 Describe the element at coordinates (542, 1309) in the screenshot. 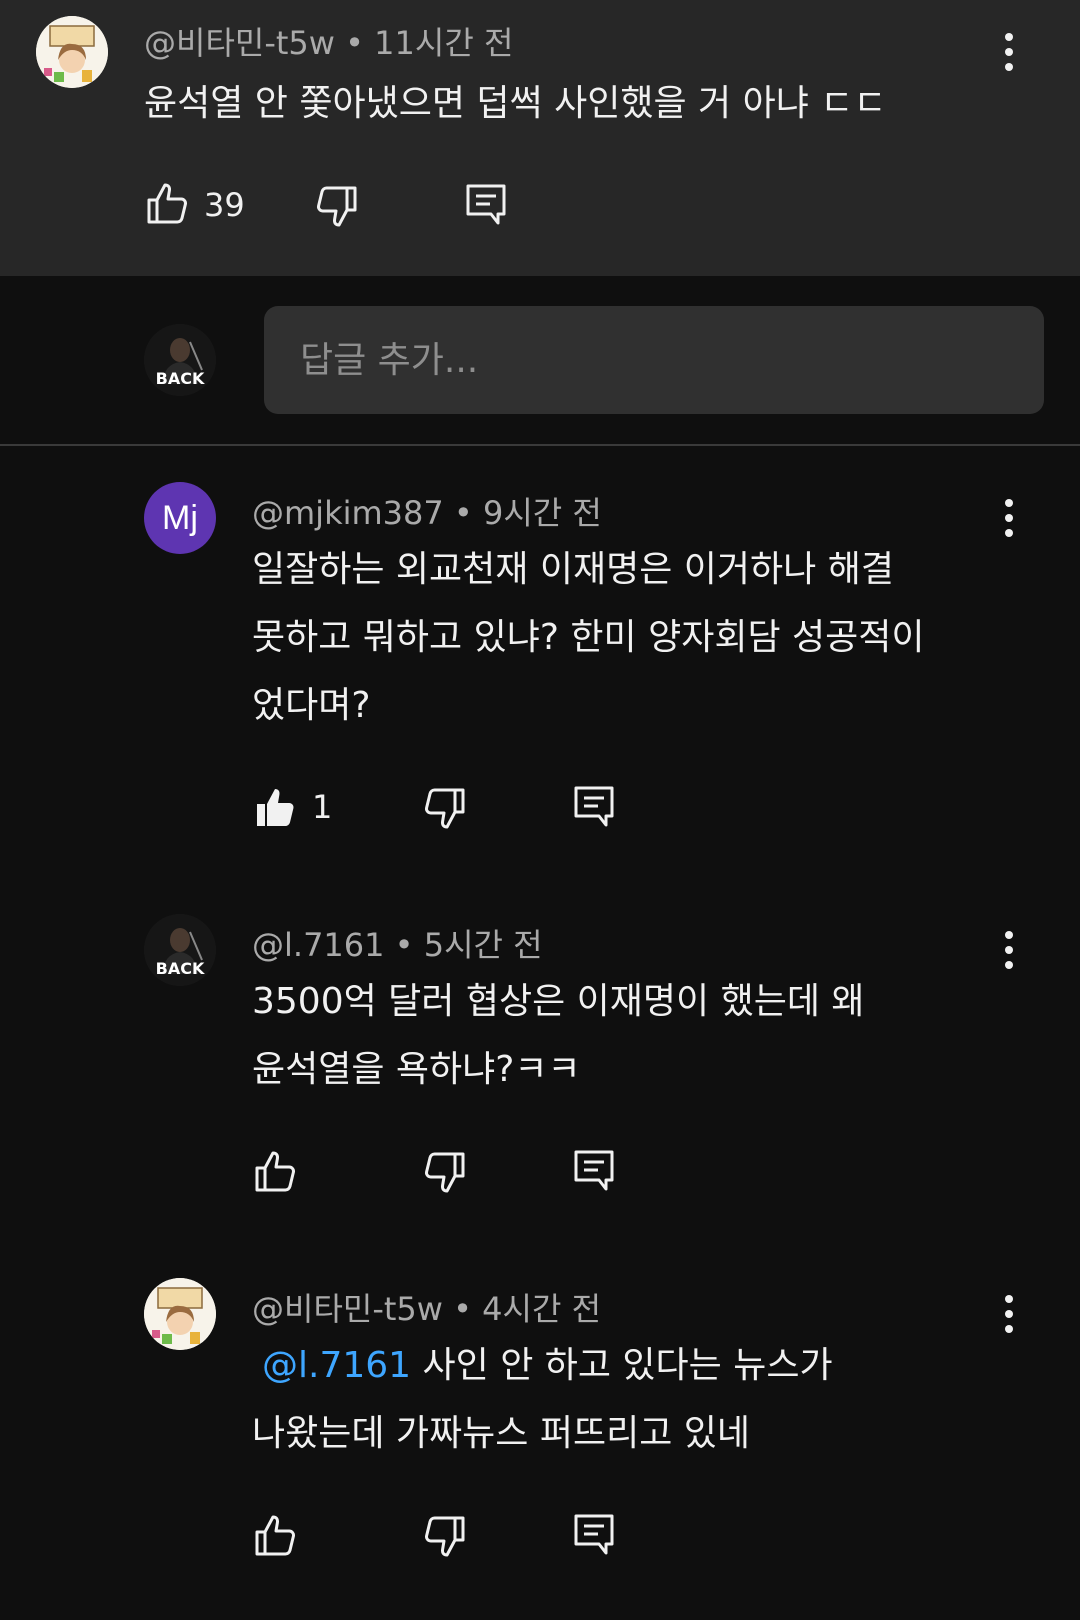

I see `reply-time: 4시간 전` at that location.